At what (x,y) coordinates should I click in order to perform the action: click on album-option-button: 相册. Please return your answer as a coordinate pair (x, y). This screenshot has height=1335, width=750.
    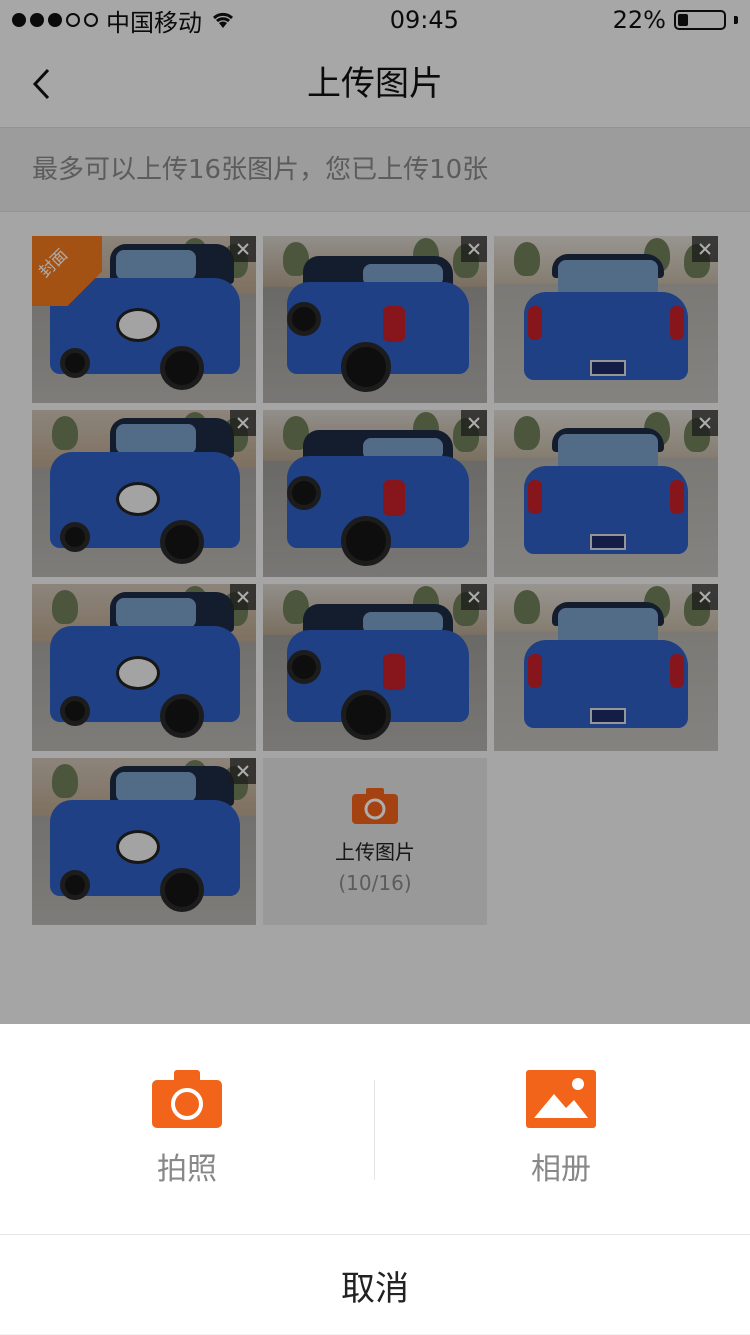
    Looking at the image, I should click on (561, 1129).